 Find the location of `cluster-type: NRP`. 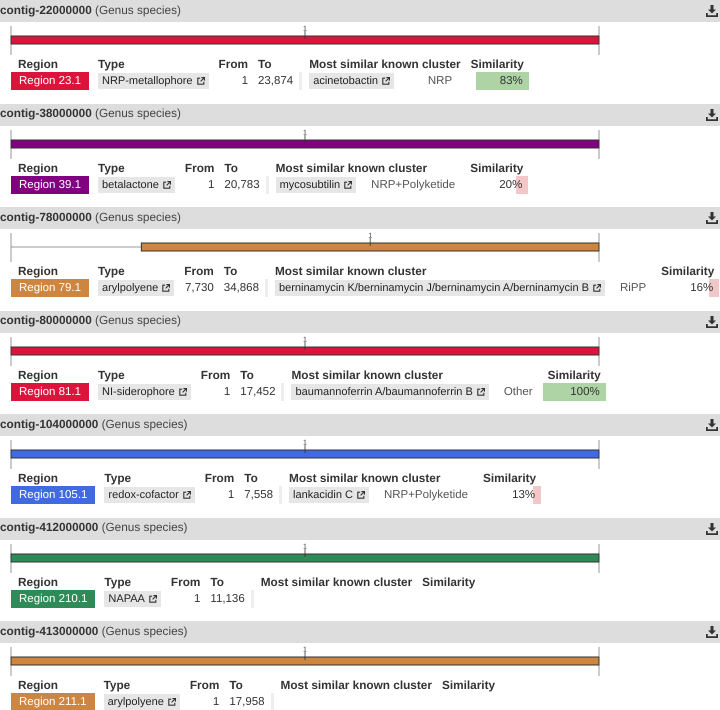

cluster-type: NRP is located at coordinates (440, 81).